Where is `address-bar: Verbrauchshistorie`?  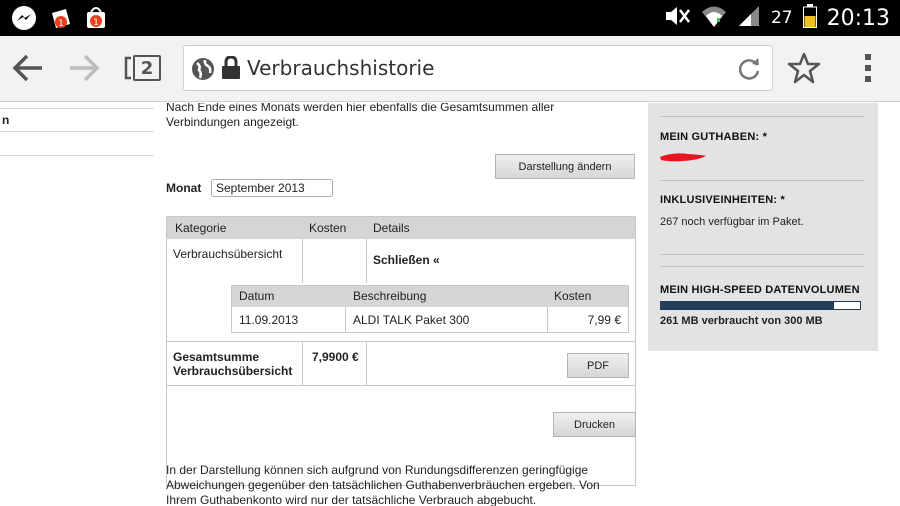 address-bar: Verbrauchshistorie is located at coordinates (478, 68).